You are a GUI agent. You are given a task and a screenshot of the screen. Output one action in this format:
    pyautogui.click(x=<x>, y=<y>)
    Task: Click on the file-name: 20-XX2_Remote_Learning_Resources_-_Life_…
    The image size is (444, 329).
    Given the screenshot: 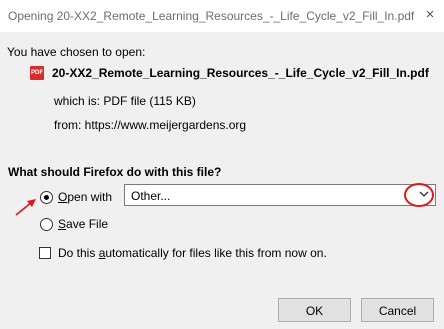 What is the action you would take?
    pyautogui.click(x=240, y=73)
    